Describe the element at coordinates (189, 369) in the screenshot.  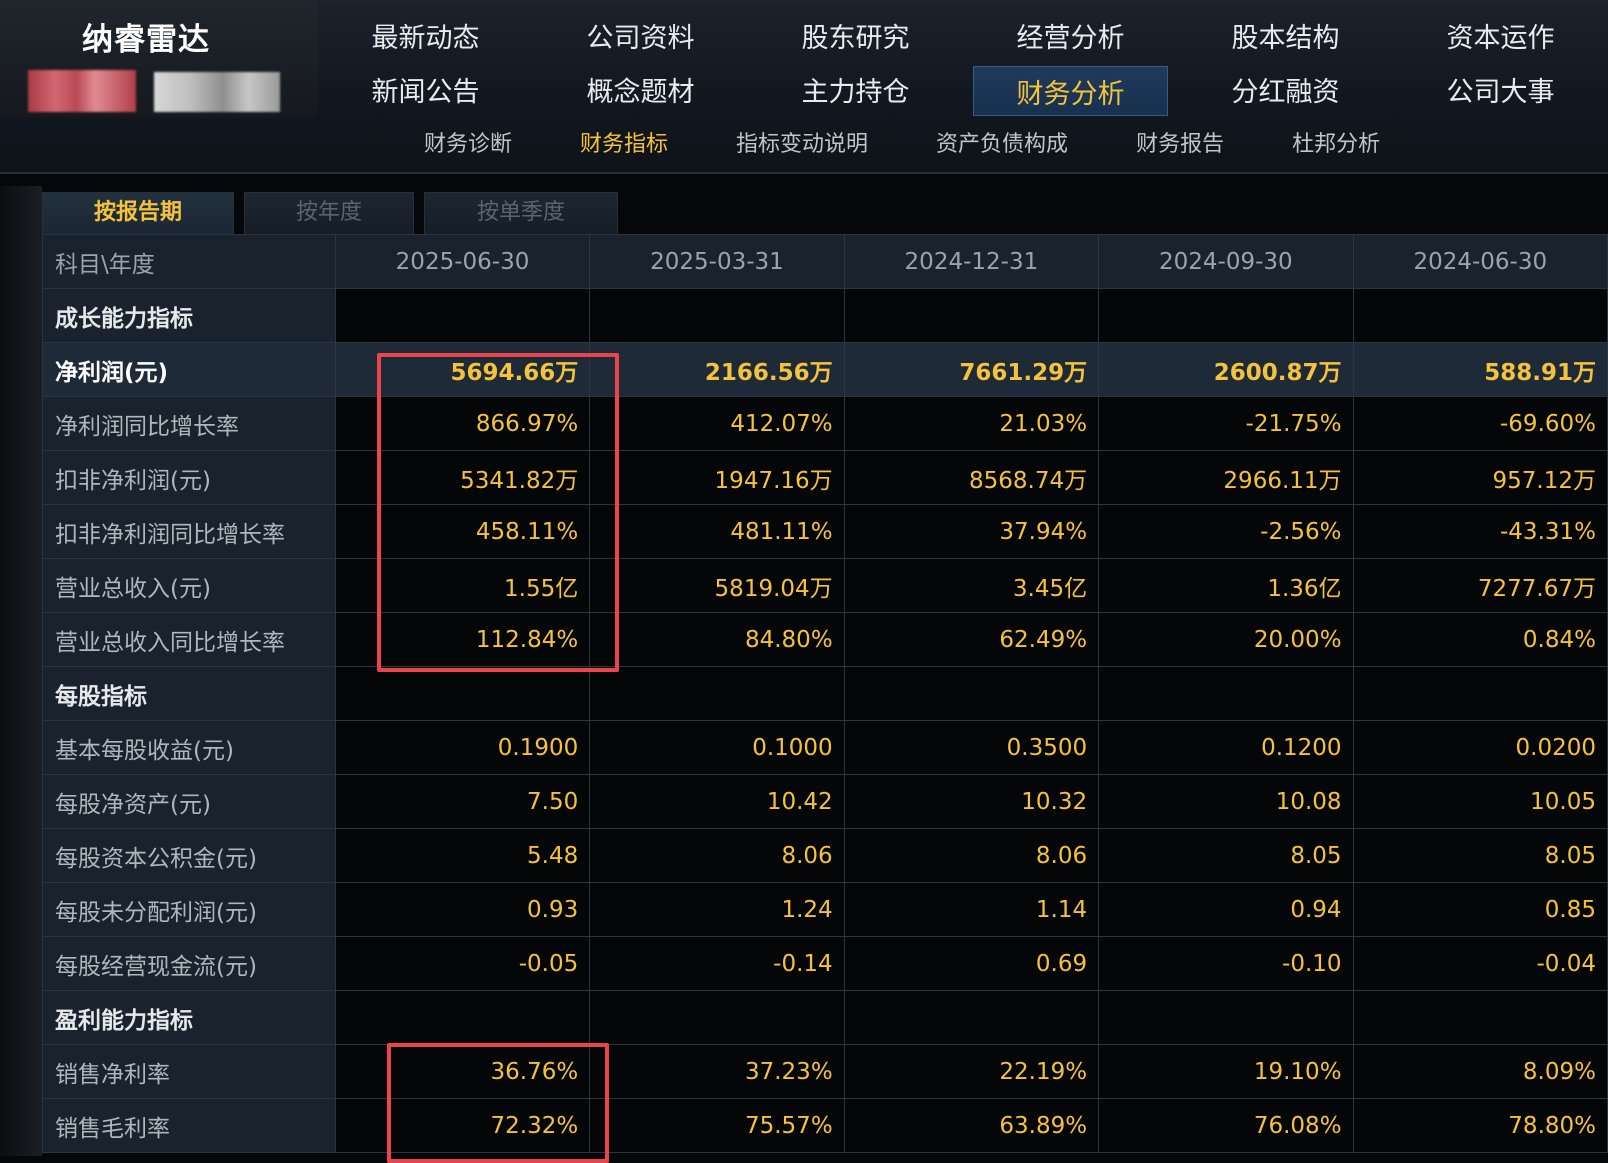
I see `row-label: 净利润(元)` at that location.